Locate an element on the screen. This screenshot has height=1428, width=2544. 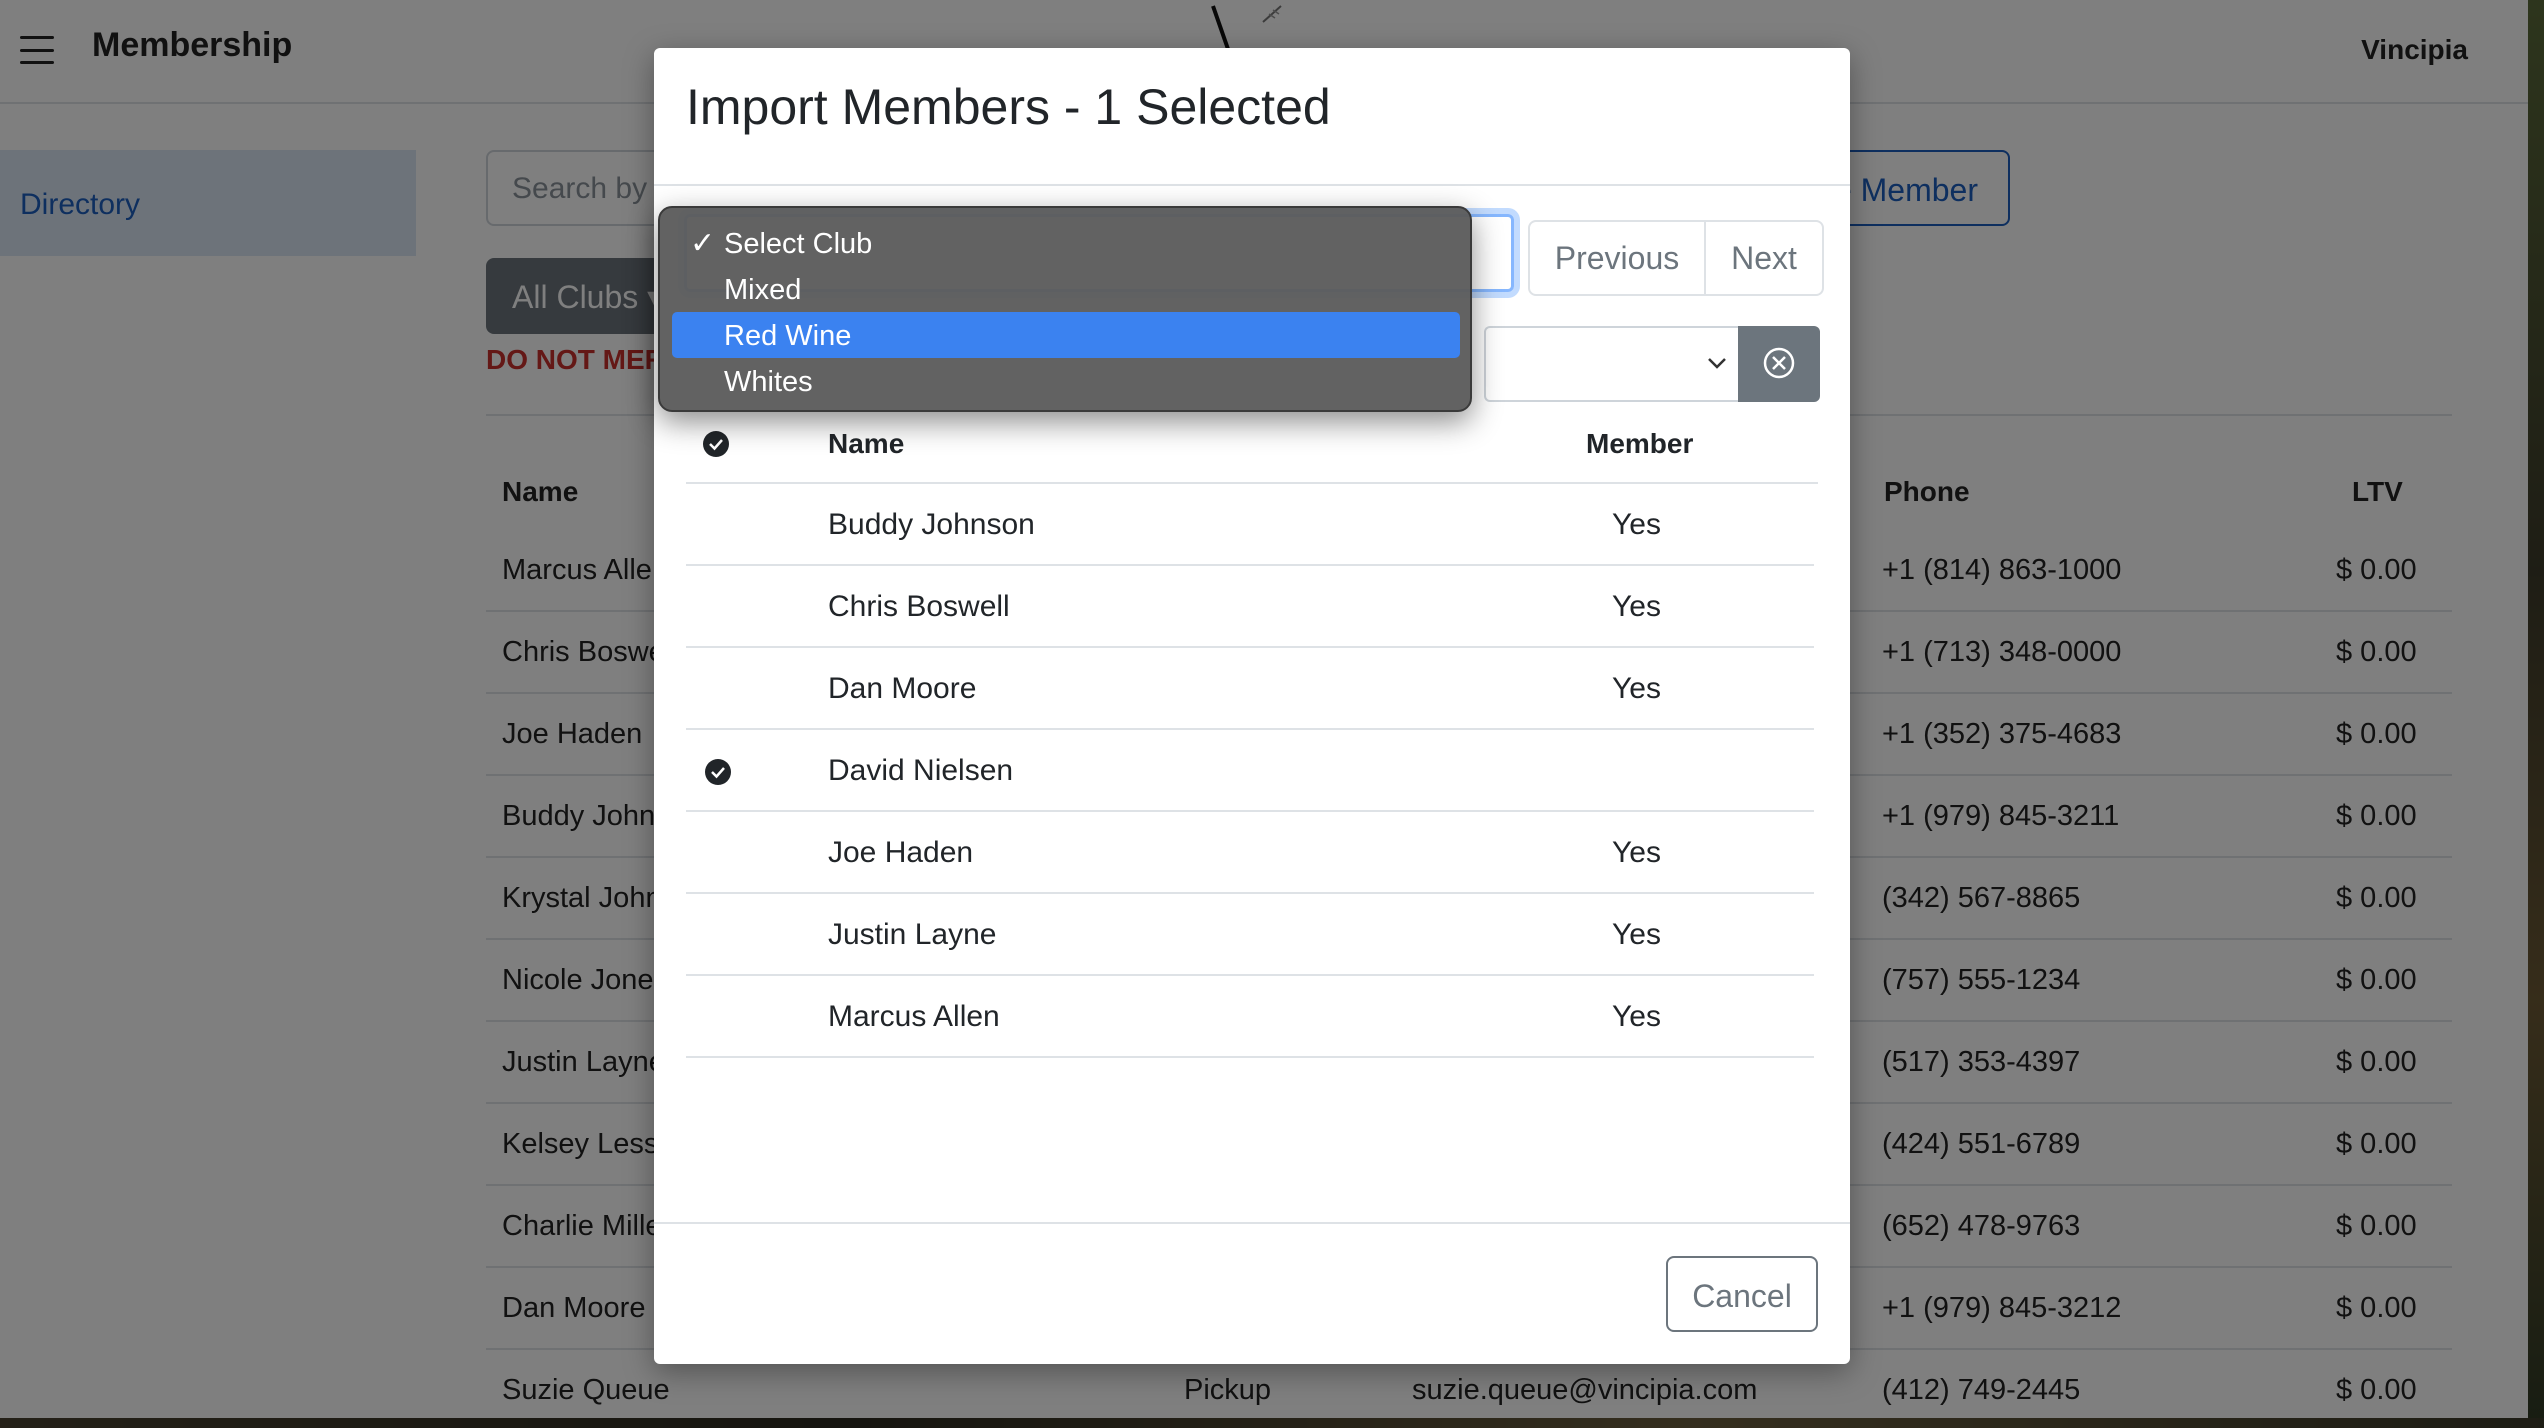
member-name: Marcus Allen is located at coordinates (914, 1016).